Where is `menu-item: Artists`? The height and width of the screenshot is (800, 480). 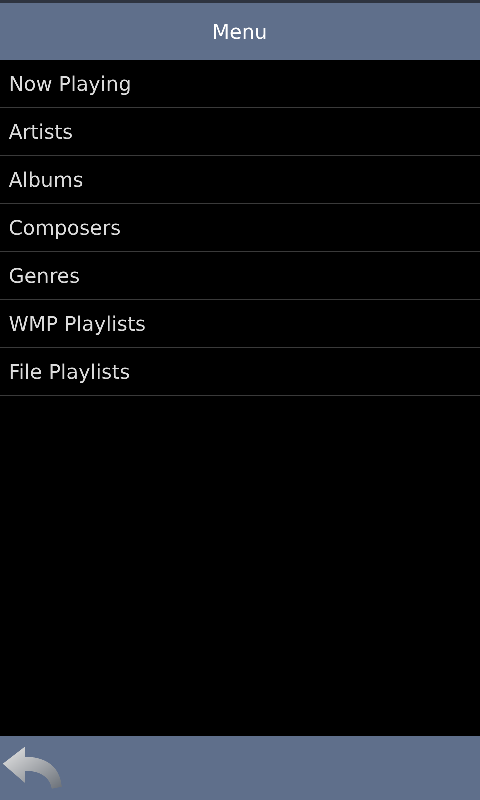 menu-item: Artists is located at coordinates (240, 132).